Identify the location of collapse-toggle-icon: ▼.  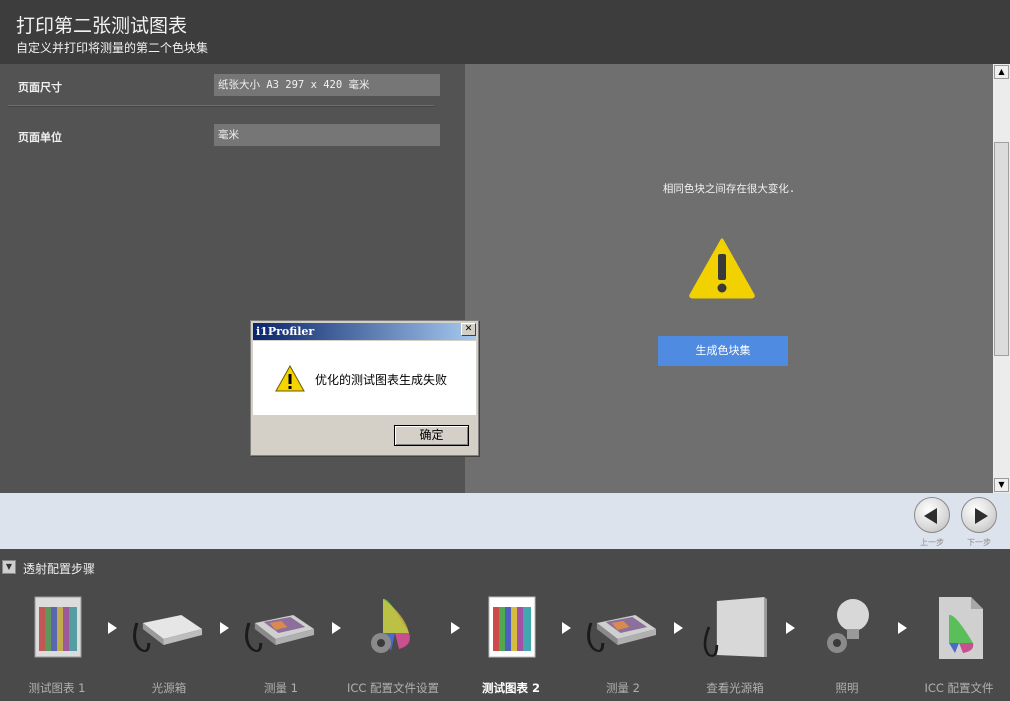
(9, 567).